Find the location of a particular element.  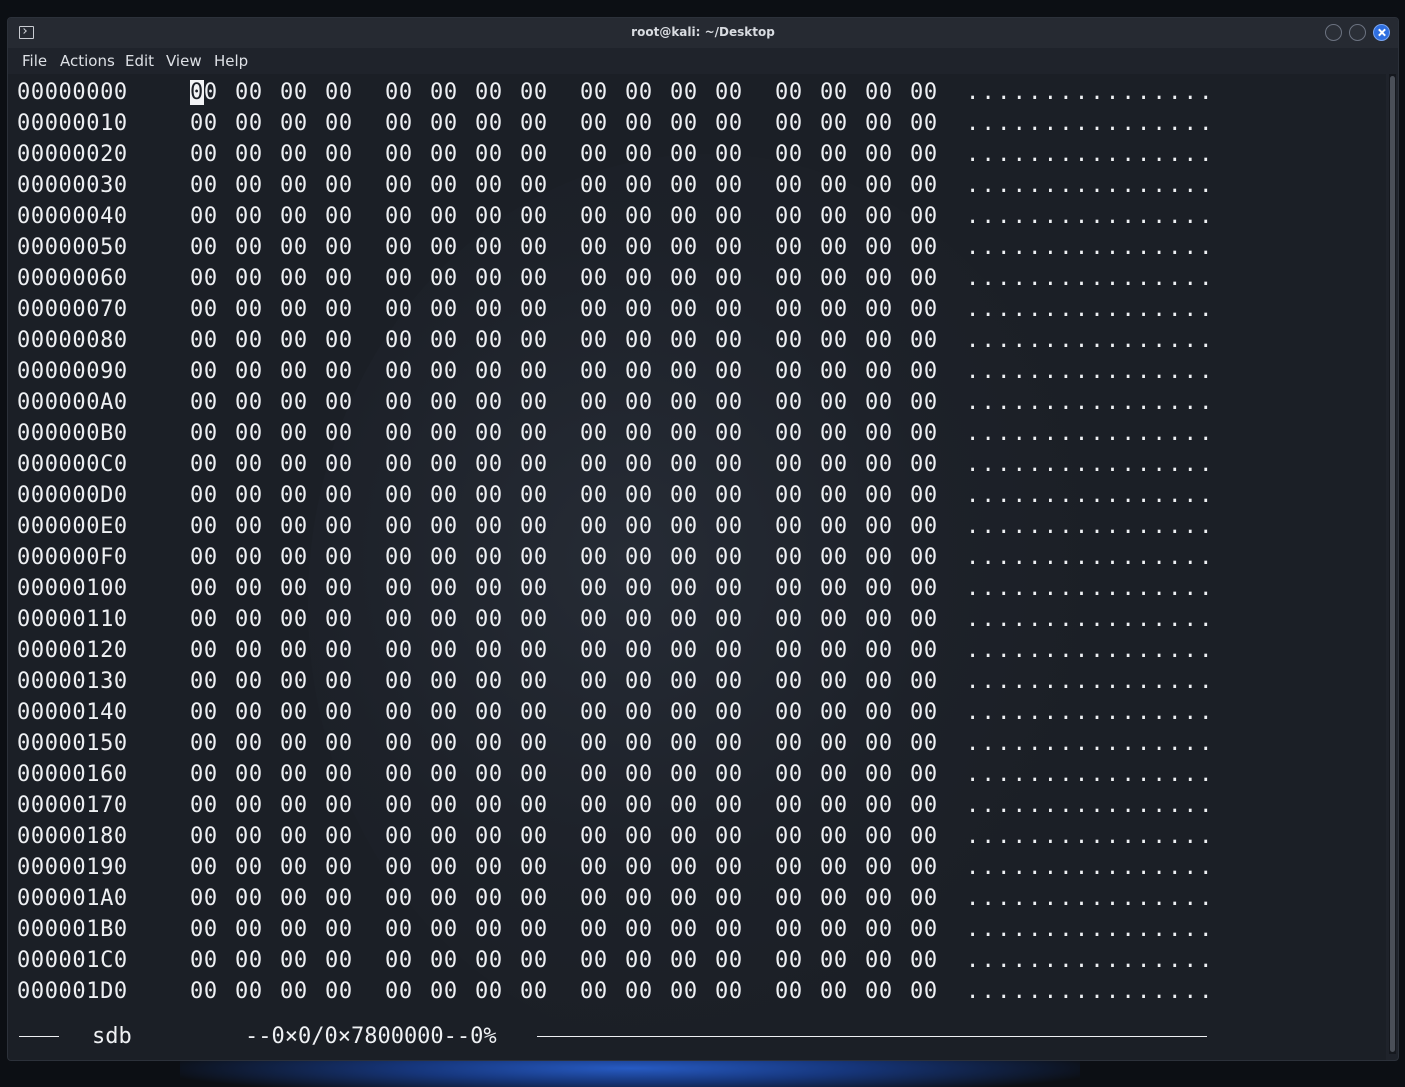

title-bar: root@kali: ~/Desktop is located at coordinates (703, 33).